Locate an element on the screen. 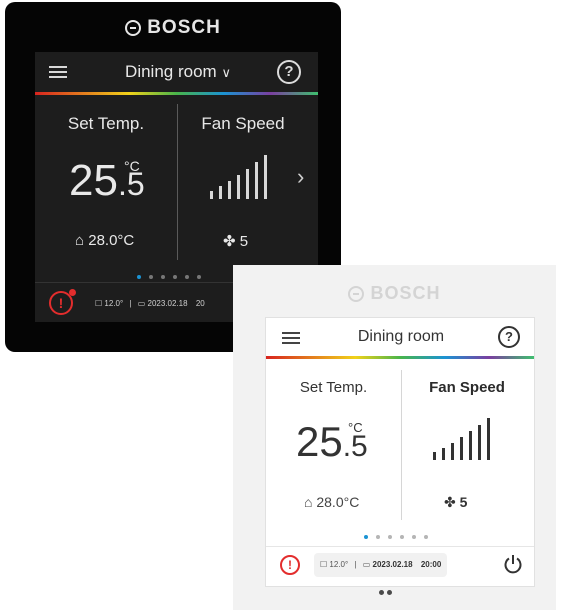 The width and height of the screenshot is (561, 610). room-selector: Dining room is located at coordinates (401, 337).